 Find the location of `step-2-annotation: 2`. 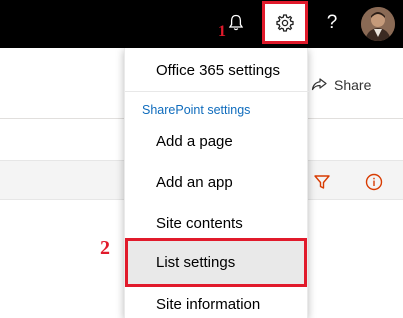

step-2-annotation: 2 is located at coordinates (105, 248).